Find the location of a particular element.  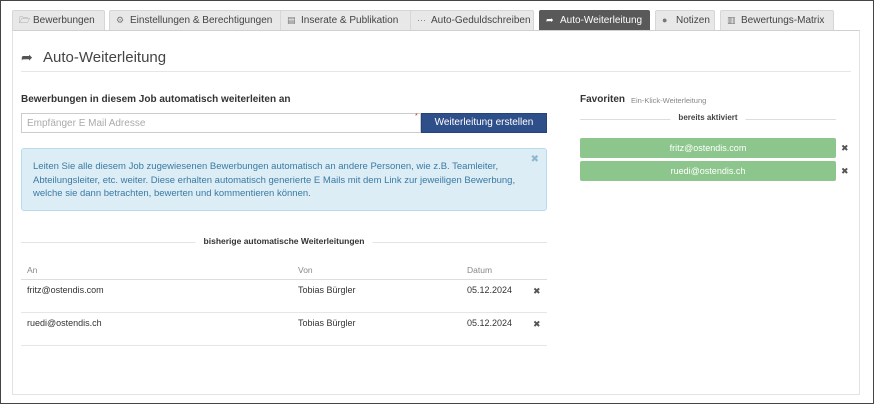

page-title: ➦ Auto-Weiterleitung is located at coordinates (93, 57).